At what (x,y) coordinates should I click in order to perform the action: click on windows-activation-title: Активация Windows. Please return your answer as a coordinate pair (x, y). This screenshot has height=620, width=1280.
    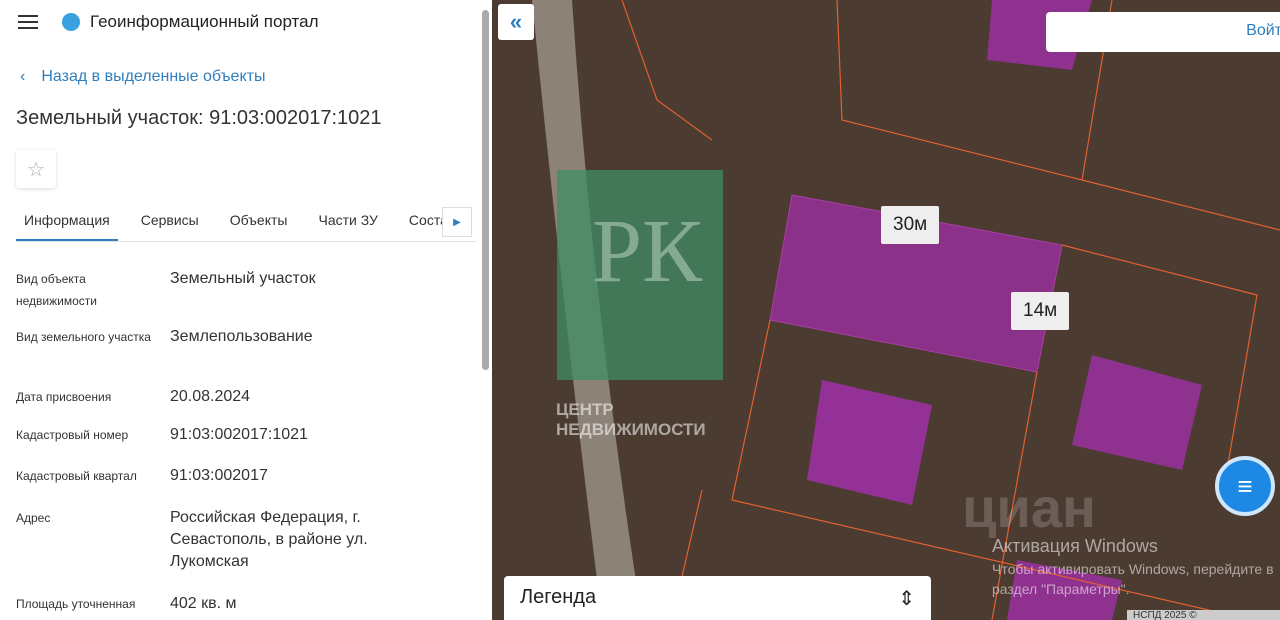
    Looking at the image, I should click on (1075, 546).